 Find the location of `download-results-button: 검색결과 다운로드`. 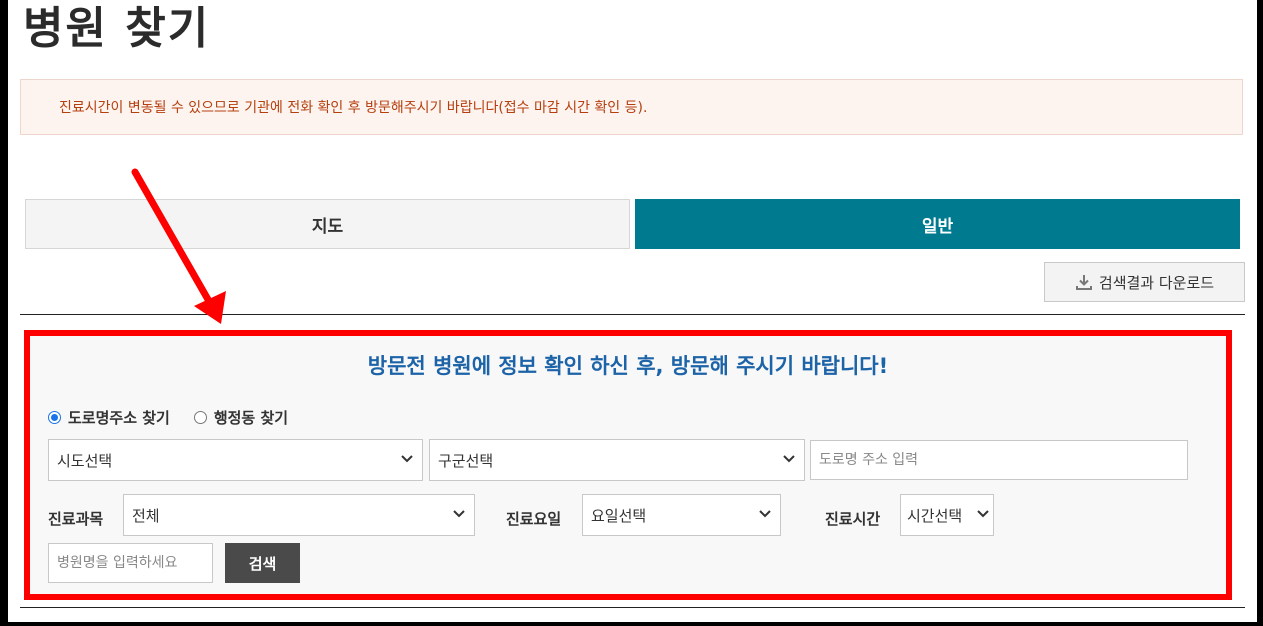

download-results-button: 검색결과 다운로드 is located at coordinates (1144, 282).